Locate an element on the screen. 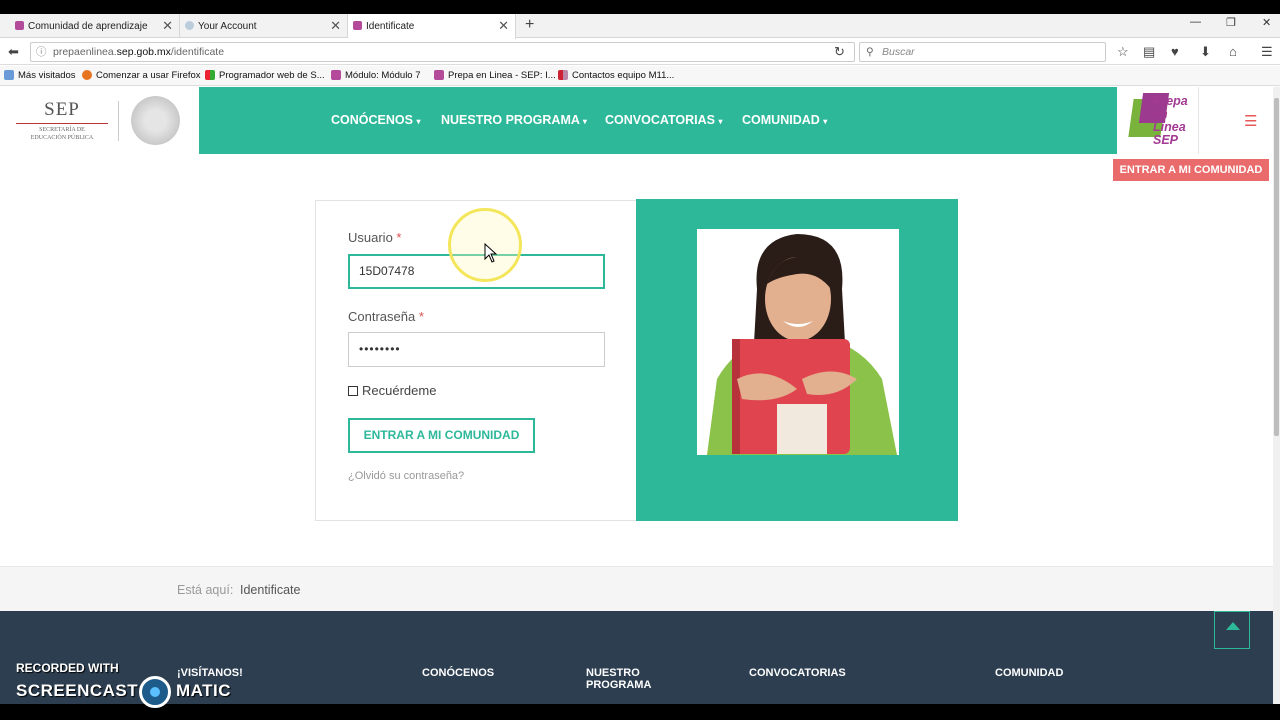 The width and height of the screenshot is (1280, 720). url-bar: ⓘ prepaenlinea.sep.gob.mx/identificate is located at coordinates (442, 52).